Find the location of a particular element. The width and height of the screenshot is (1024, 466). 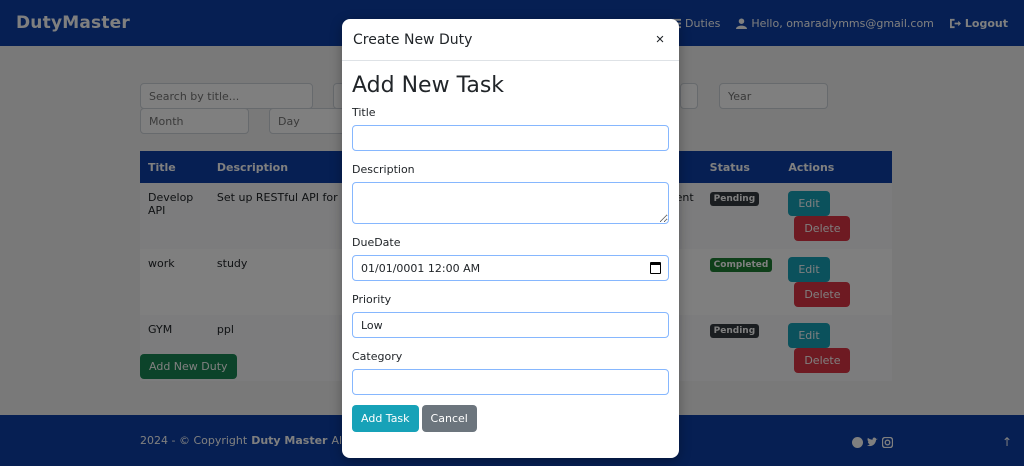

duedate-input is located at coordinates (510, 268).